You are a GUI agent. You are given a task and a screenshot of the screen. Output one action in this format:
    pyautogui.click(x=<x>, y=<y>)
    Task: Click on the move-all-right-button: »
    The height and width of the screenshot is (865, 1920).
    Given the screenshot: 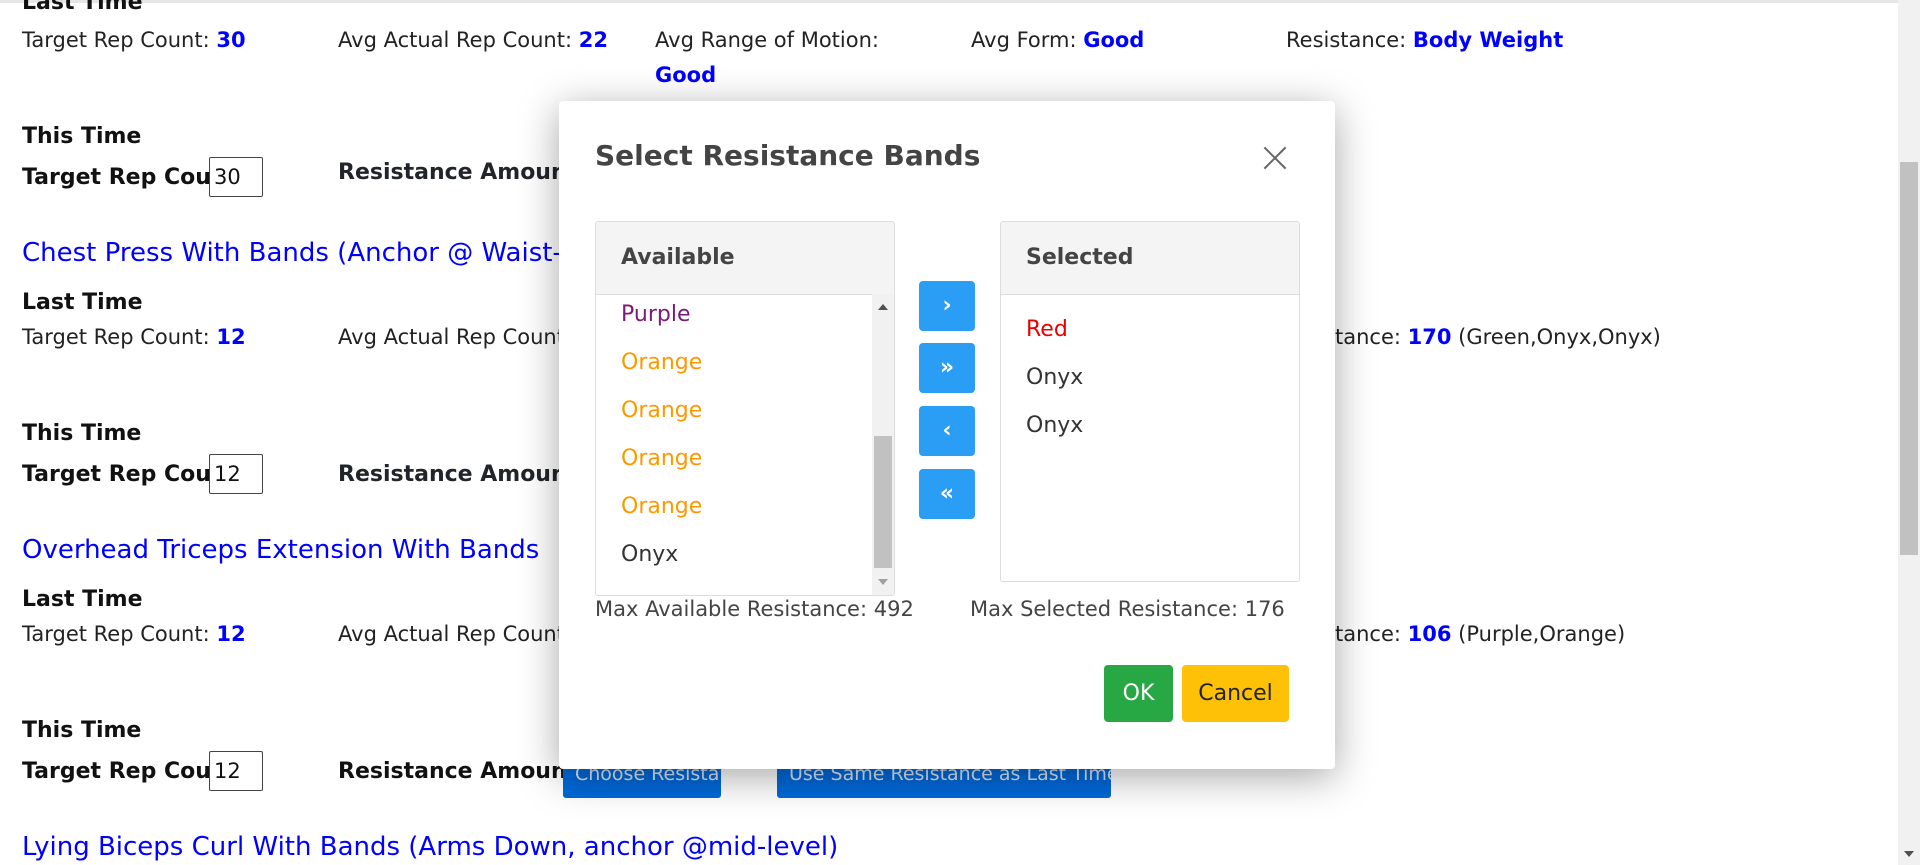 What is the action you would take?
    pyautogui.click(x=947, y=368)
    